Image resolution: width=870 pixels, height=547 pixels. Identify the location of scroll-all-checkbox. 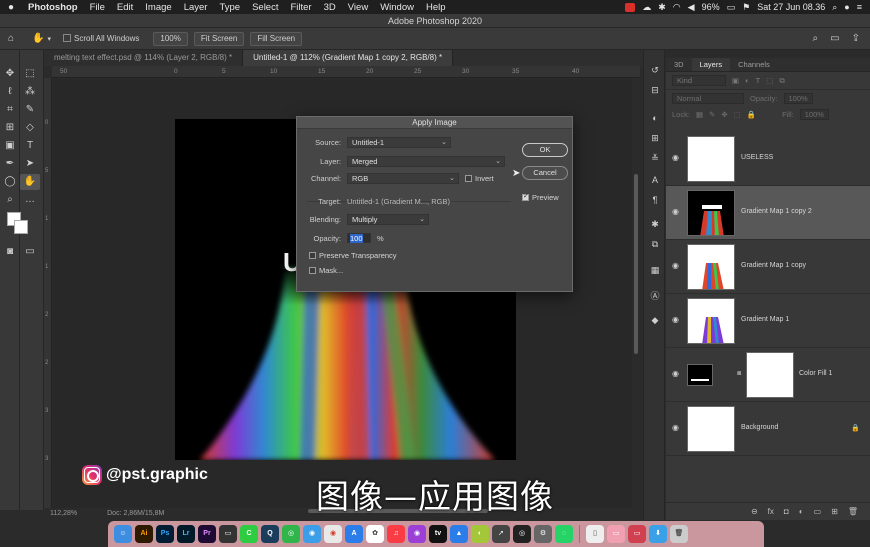
(67, 38).